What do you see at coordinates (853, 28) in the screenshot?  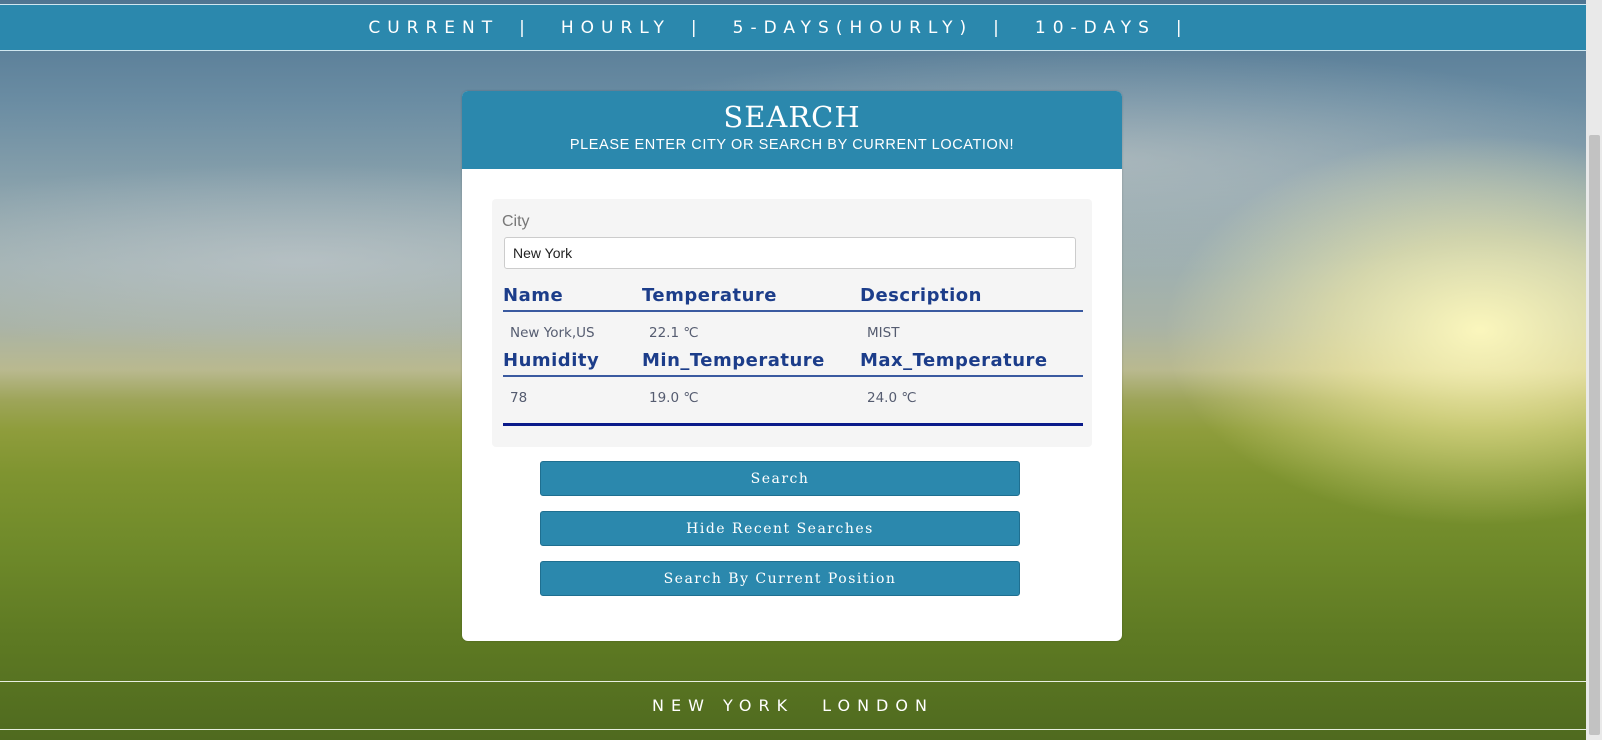 I see `nav-5-days-hourly: 5-DAYS(HOURLY)` at bounding box center [853, 28].